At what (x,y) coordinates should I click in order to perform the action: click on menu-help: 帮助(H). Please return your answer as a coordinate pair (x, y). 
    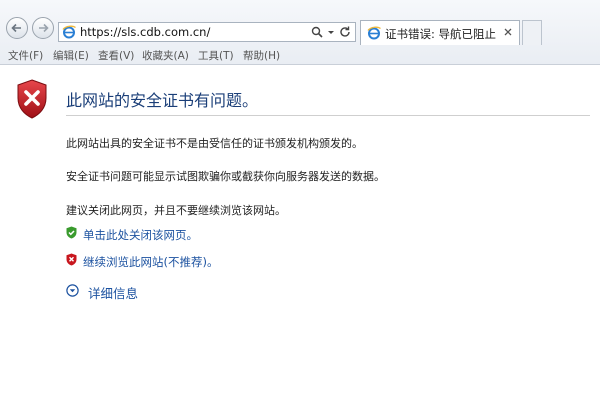
    Looking at the image, I should click on (261, 55).